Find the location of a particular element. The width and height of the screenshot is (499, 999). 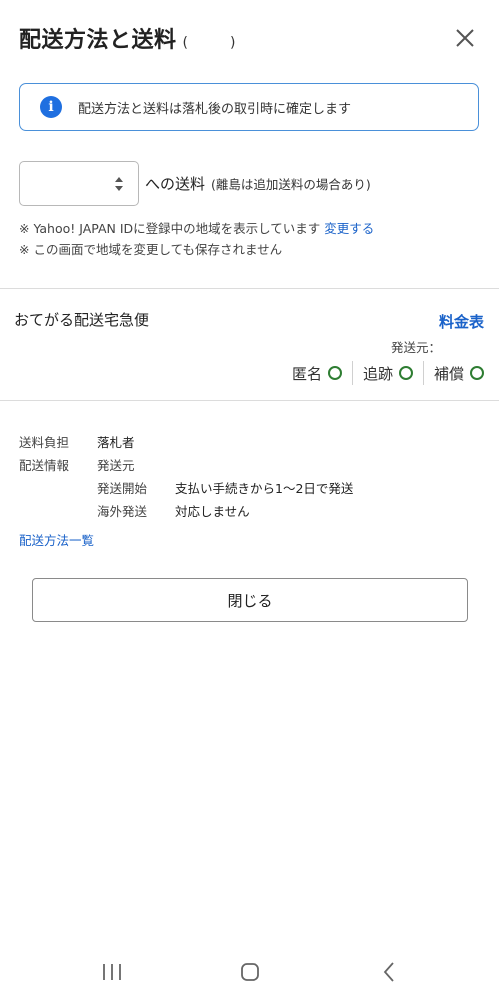

updown-arrow-icon is located at coordinates (119, 184).